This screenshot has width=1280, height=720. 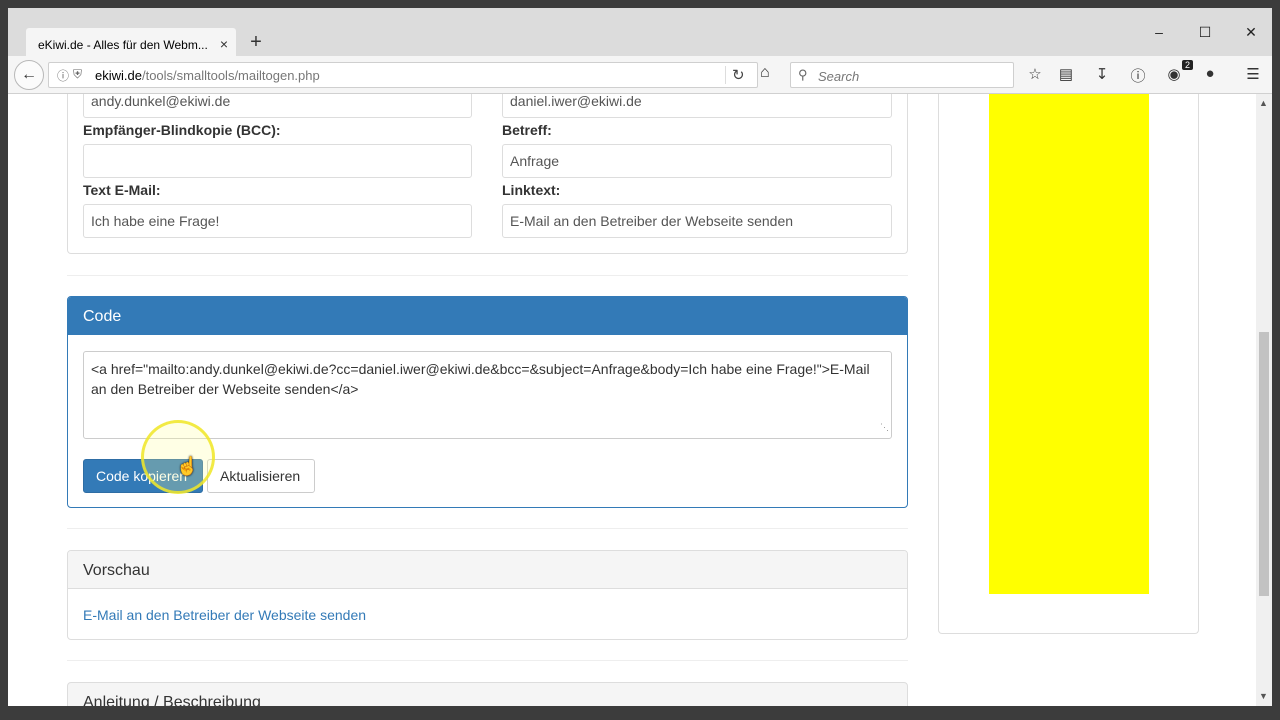 What do you see at coordinates (1251, 32) in the screenshot?
I see `close-window-icon: ✕` at bounding box center [1251, 32].